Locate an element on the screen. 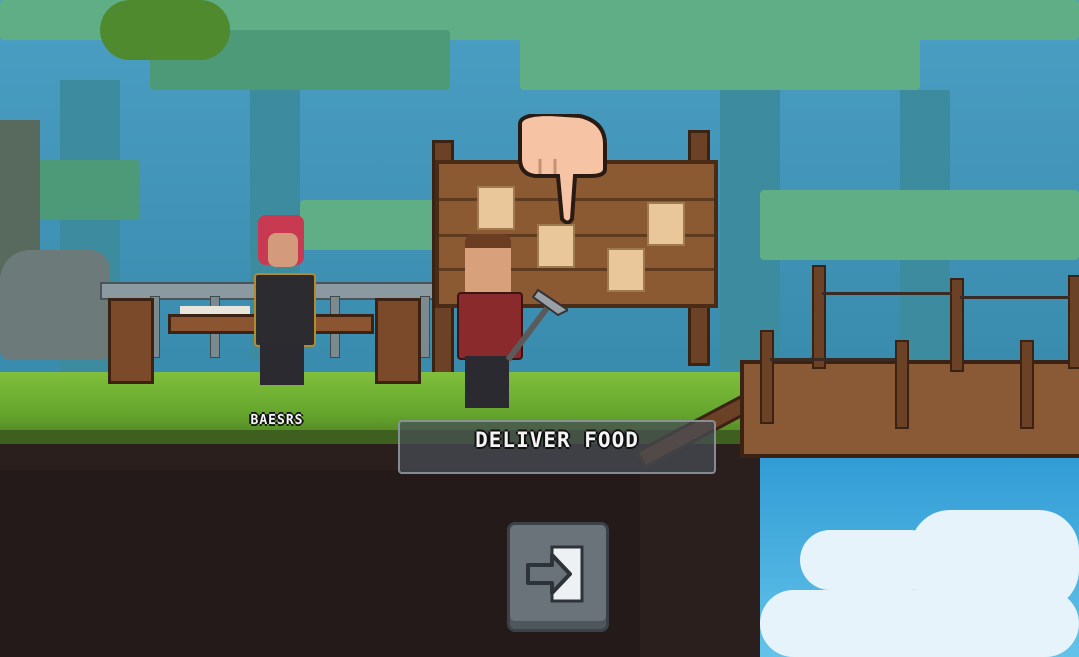 The image size is (1079, 657). pickaxe-icon is located at coordinates (536, 325).